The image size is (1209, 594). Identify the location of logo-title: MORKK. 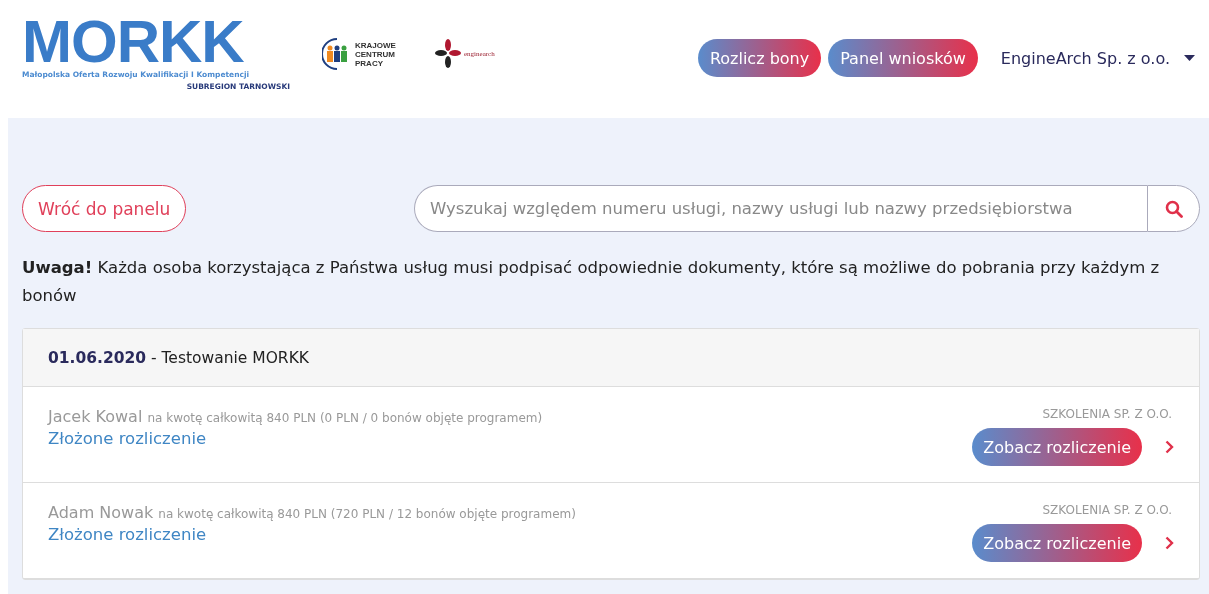
(133, 42).